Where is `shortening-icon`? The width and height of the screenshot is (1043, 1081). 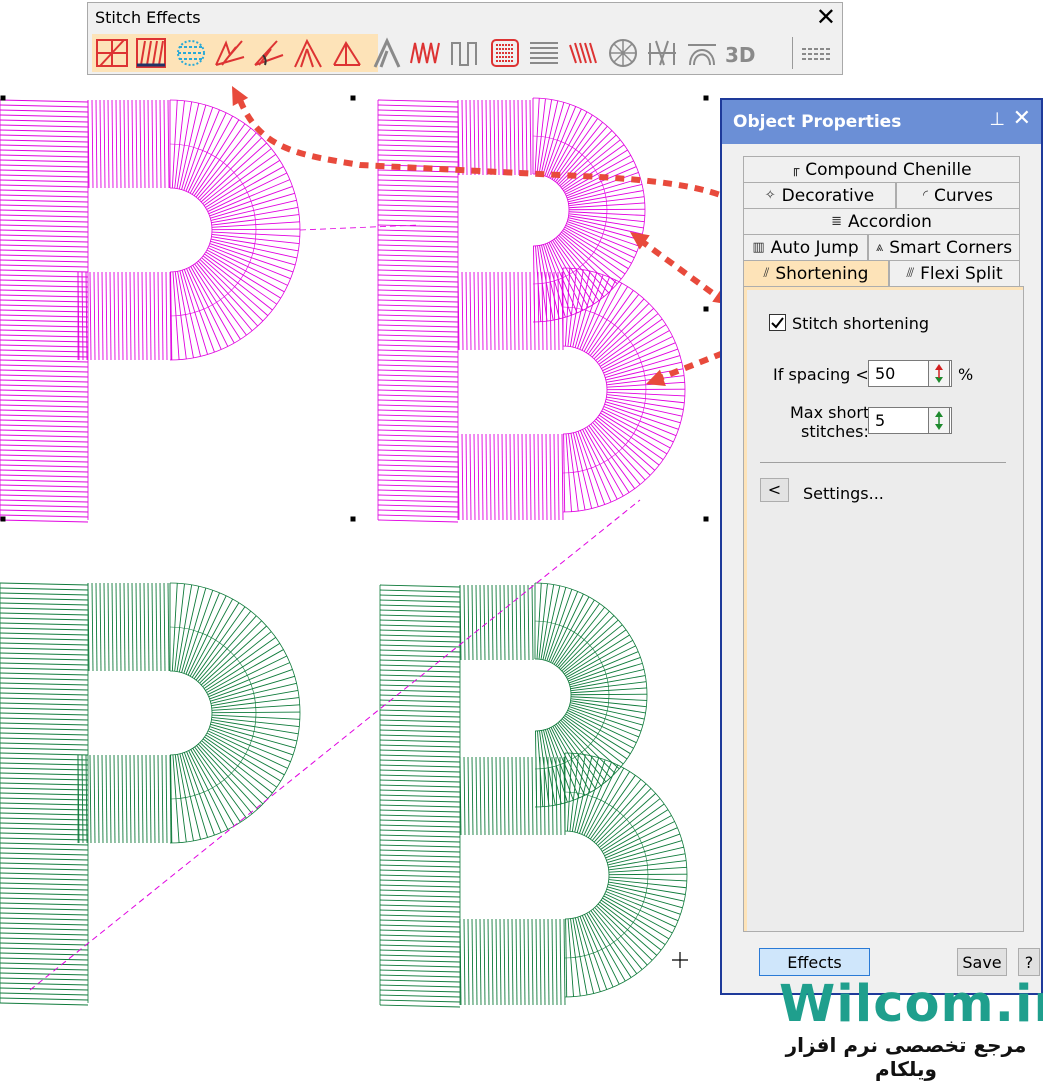 shortening-icon is located at coordinates (348, 53).